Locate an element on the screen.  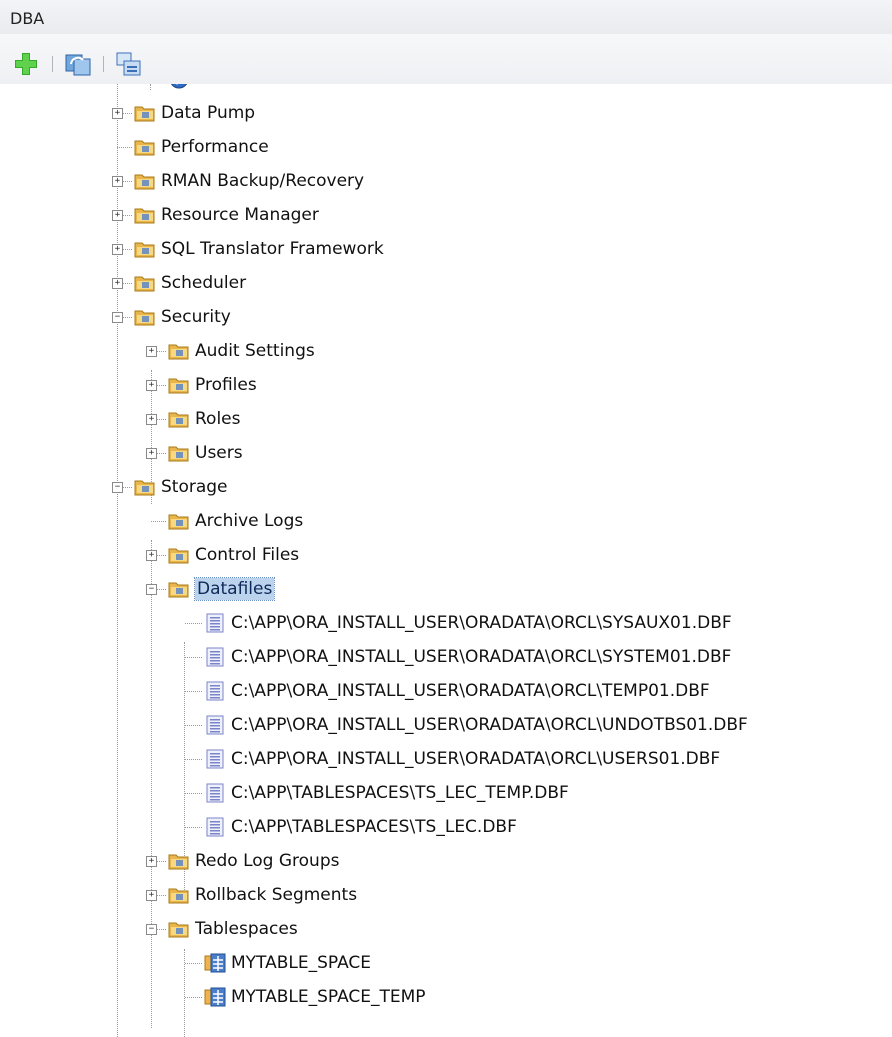
tree-node-label: Rollback Segments is located at coordinates (276, 895).